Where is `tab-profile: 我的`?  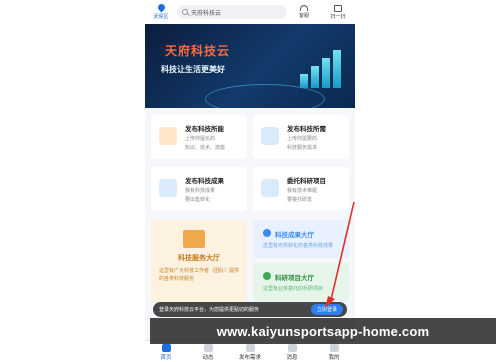 tab-profile: 我的 is located at coordinates (334, 351).